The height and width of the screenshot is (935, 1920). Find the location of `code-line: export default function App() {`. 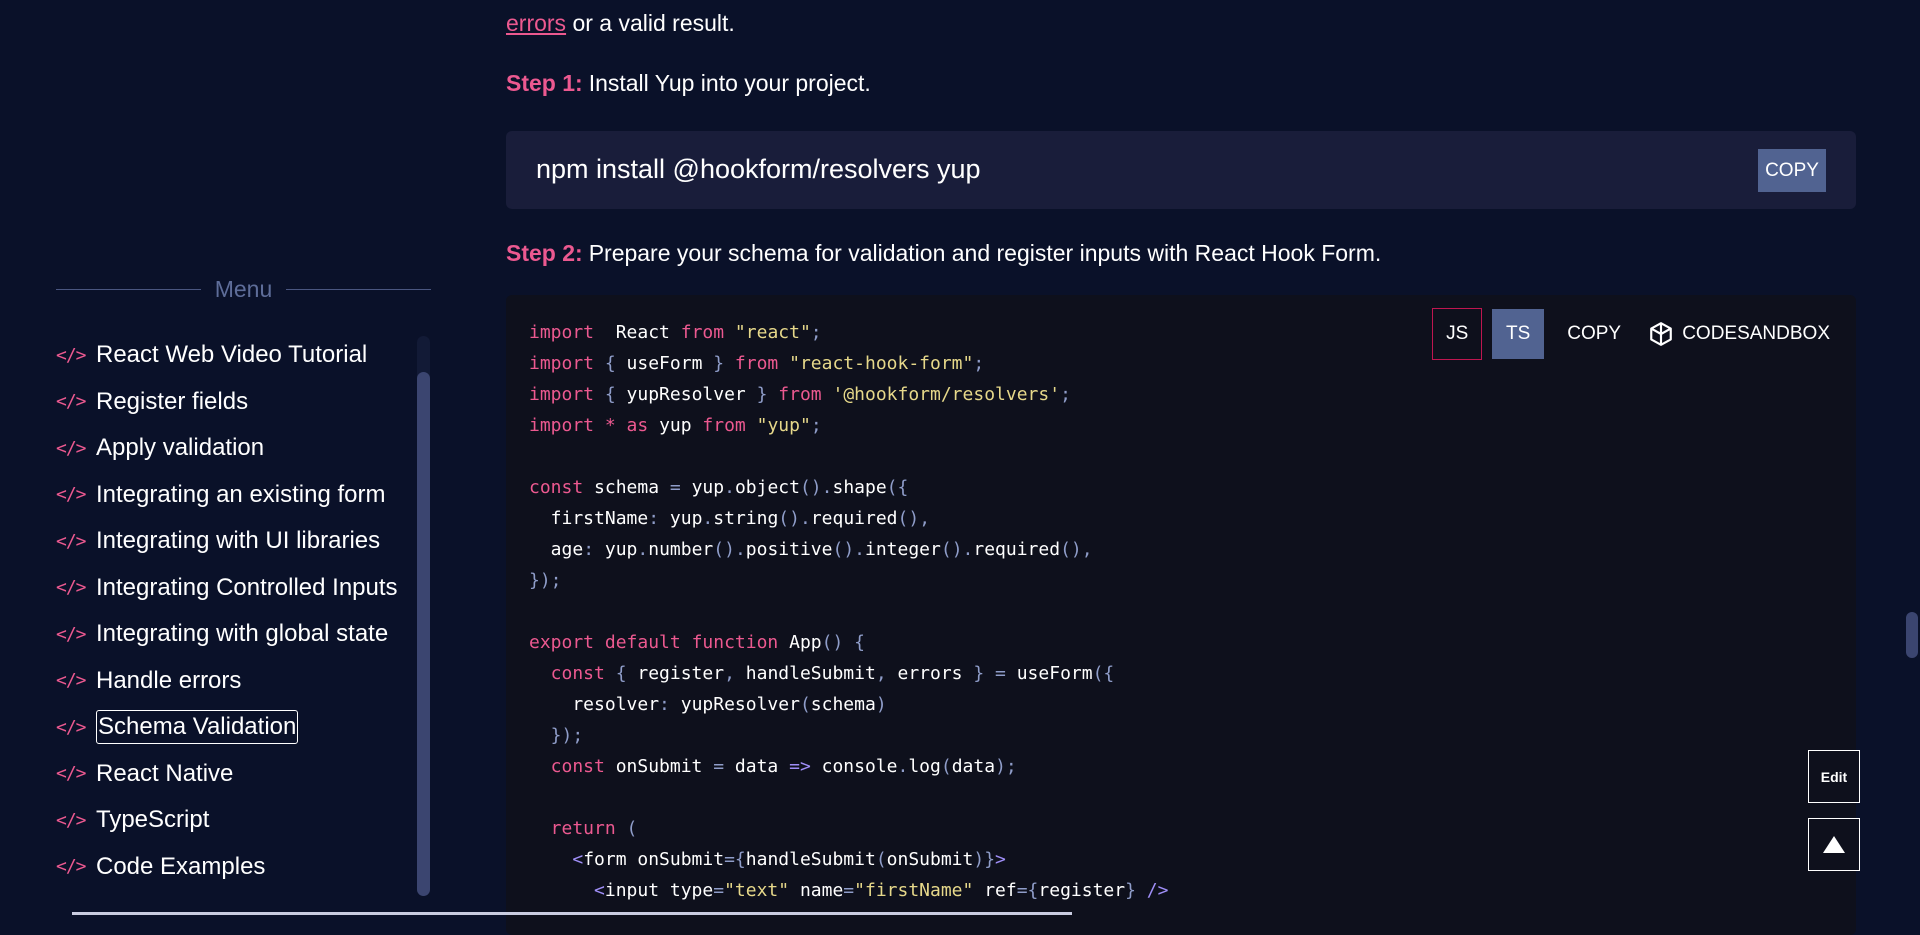

code-line: export default function App() { is located at coordinates (848, 642).